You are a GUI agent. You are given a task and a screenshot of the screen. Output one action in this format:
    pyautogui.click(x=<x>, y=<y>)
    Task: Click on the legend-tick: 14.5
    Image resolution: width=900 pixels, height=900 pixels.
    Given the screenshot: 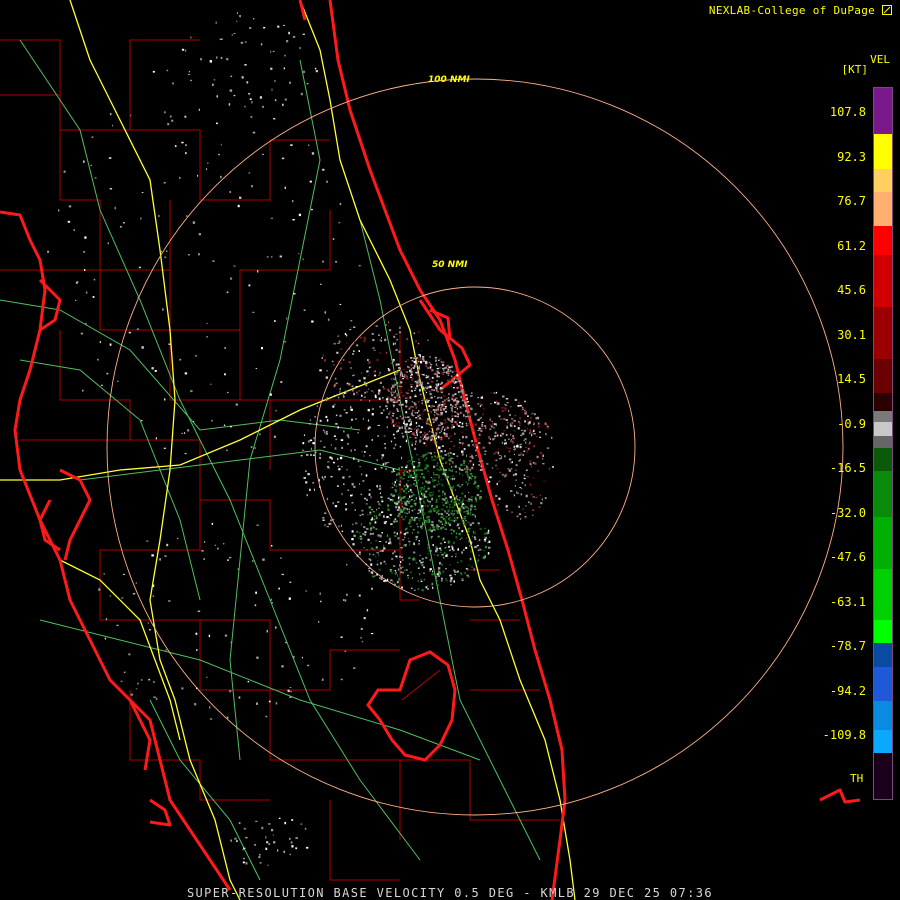 What is the action you would take?
    pyautogui.click(x=851, y=379)
    